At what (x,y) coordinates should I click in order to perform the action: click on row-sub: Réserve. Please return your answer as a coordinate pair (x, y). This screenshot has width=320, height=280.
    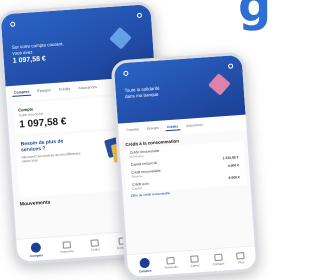
    Looking at the image, I should click on (137, 176).